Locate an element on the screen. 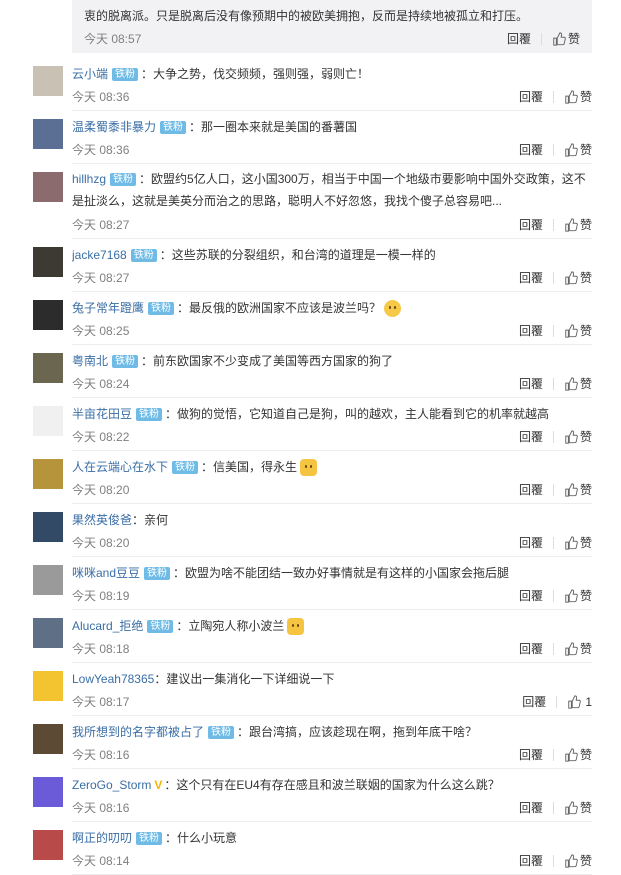 Image resolution: width=621 pixels, height=875 pixels. username-link: 粤南北 is located at coordinates (90, 361).